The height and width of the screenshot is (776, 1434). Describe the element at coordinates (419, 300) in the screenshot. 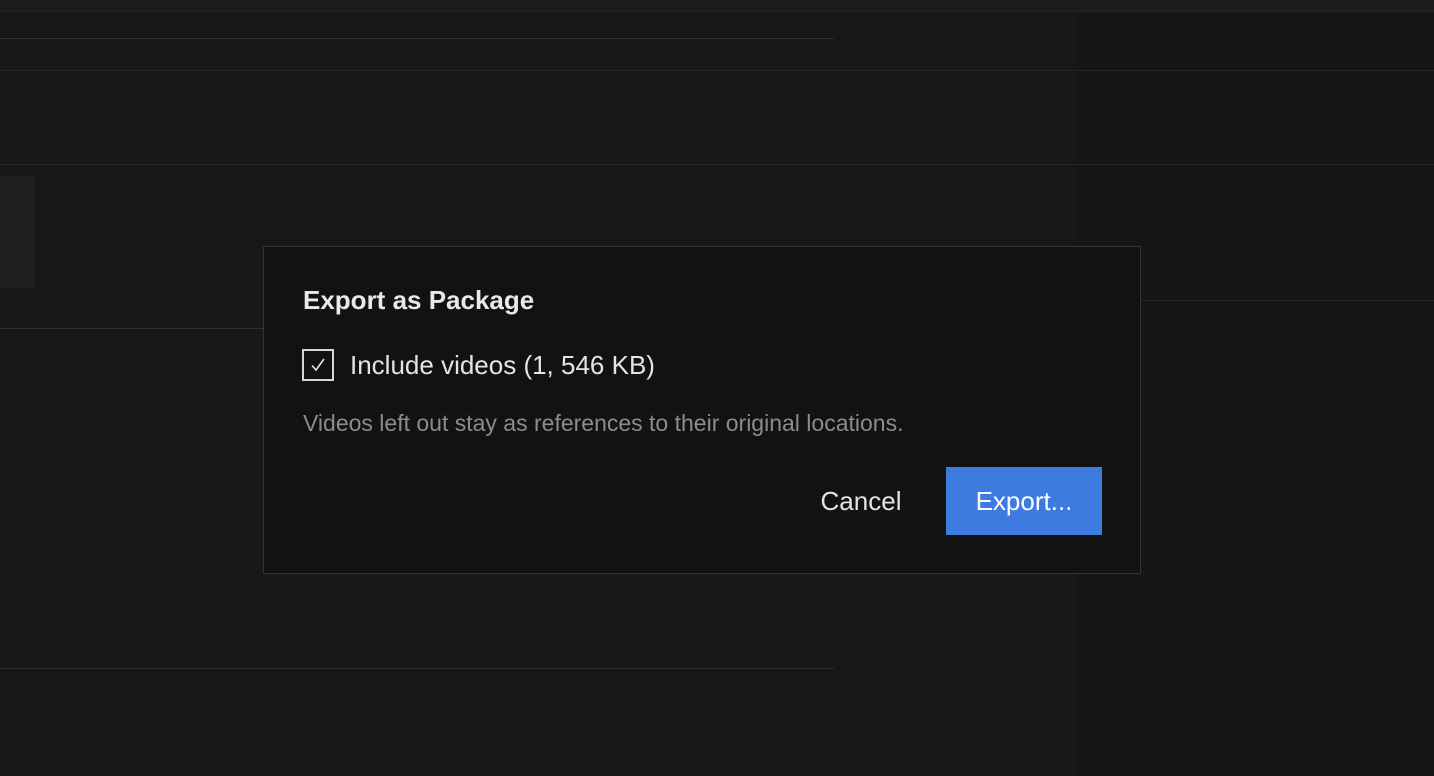

I see `dialog-title: Export as Package` at that location.